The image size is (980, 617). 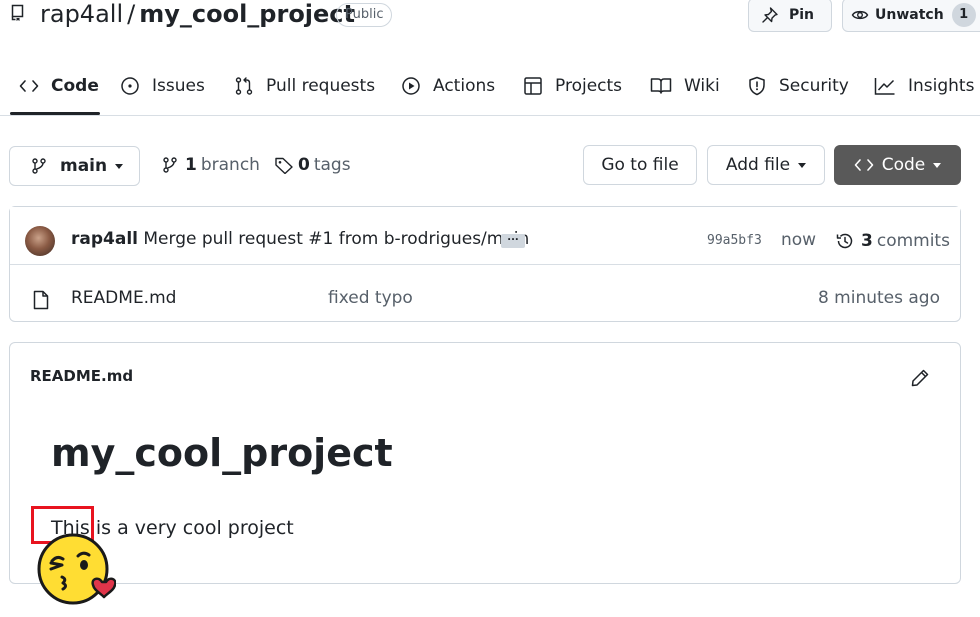 I want to click on tab-pull-requests: Pull requests, so click(x=304, y=86).